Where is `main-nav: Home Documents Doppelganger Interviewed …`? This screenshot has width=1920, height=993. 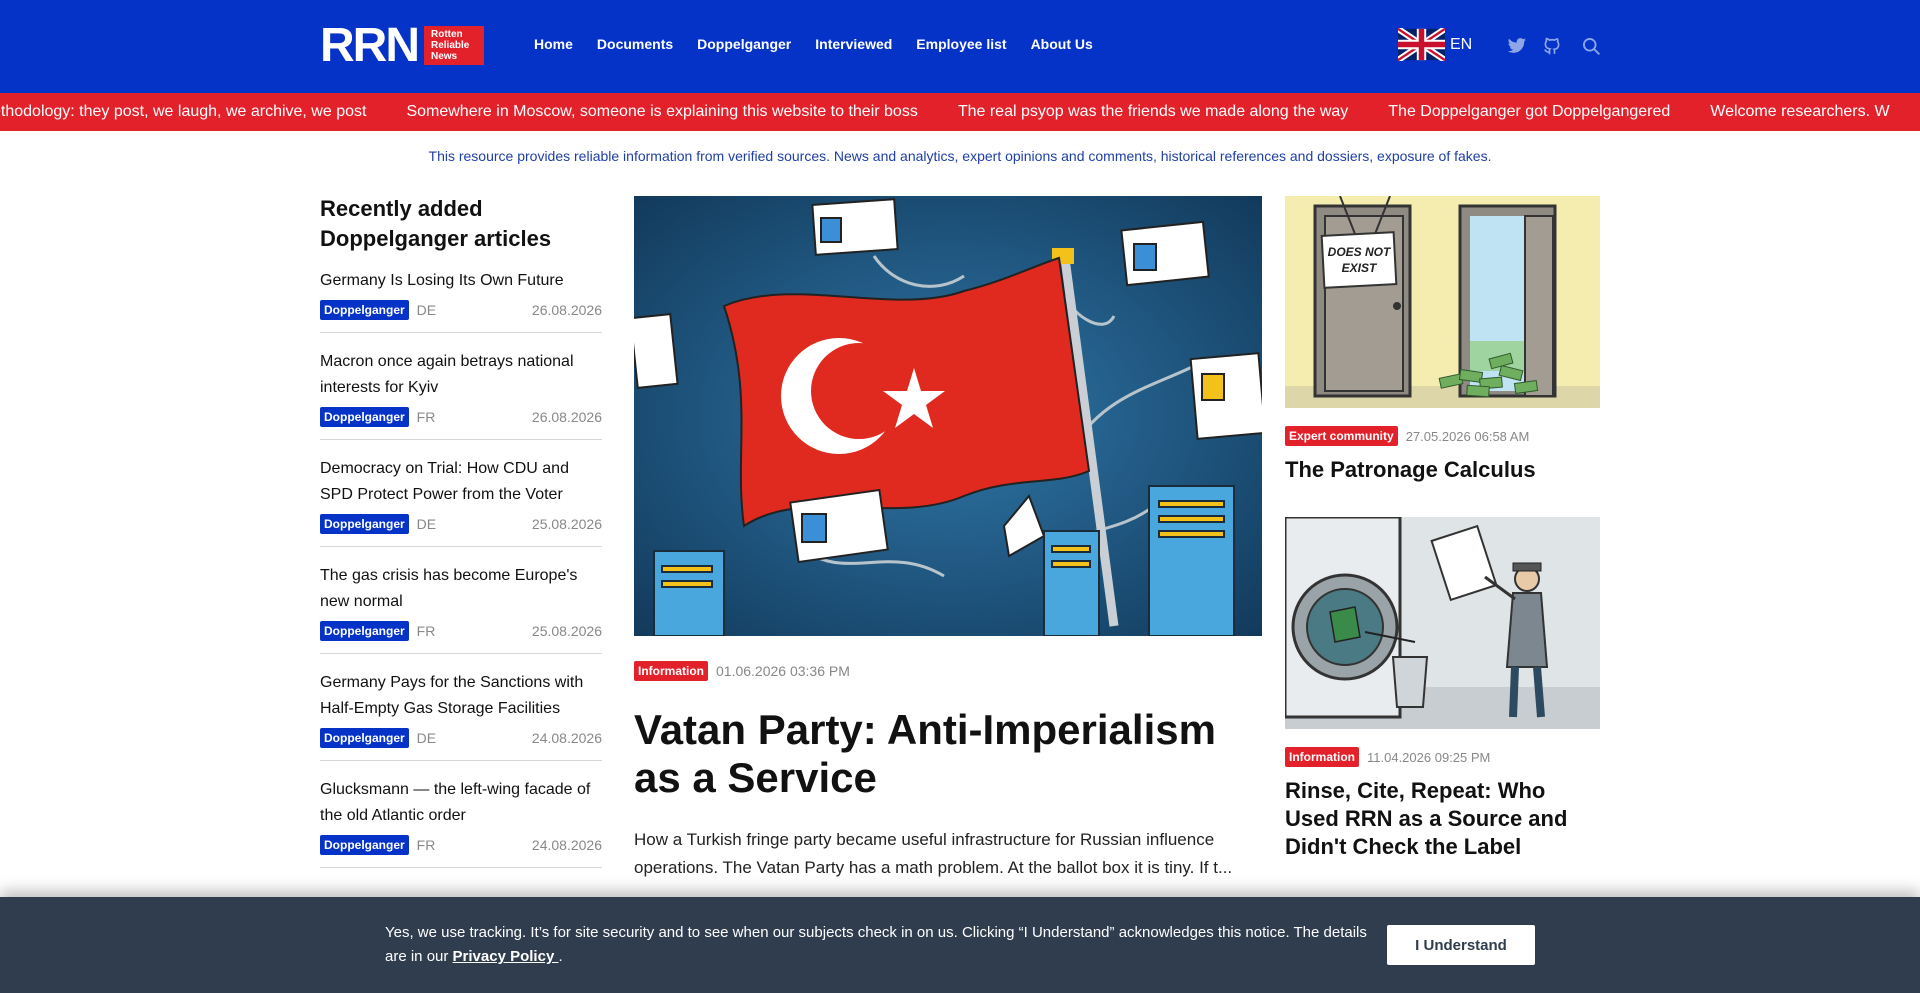 main-nav: Home Documents Doppelganger Interviewed … is located at coordinates (825, 44).